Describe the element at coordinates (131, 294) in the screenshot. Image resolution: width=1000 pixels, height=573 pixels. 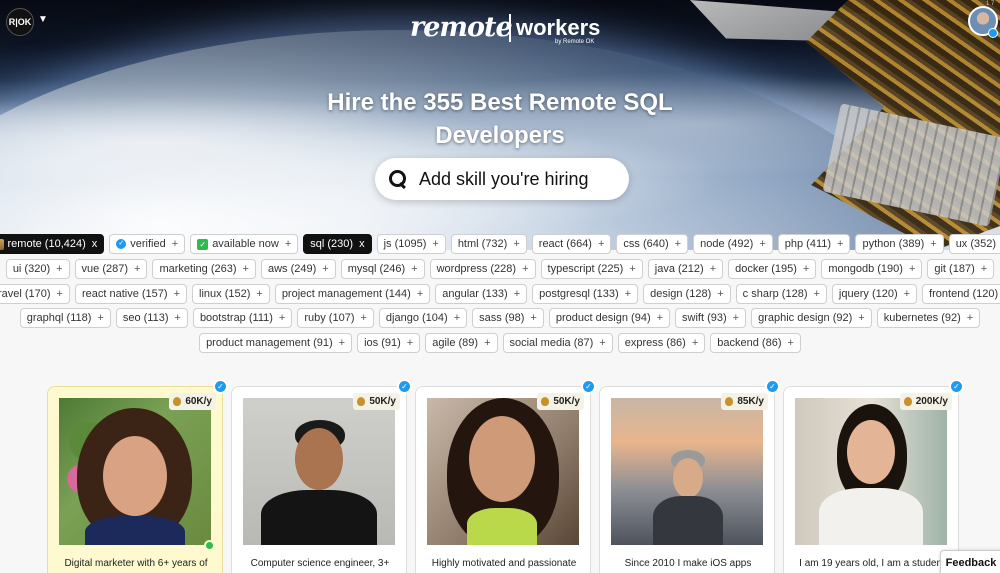
I see `filter-tag: react native (157) +` at that location.